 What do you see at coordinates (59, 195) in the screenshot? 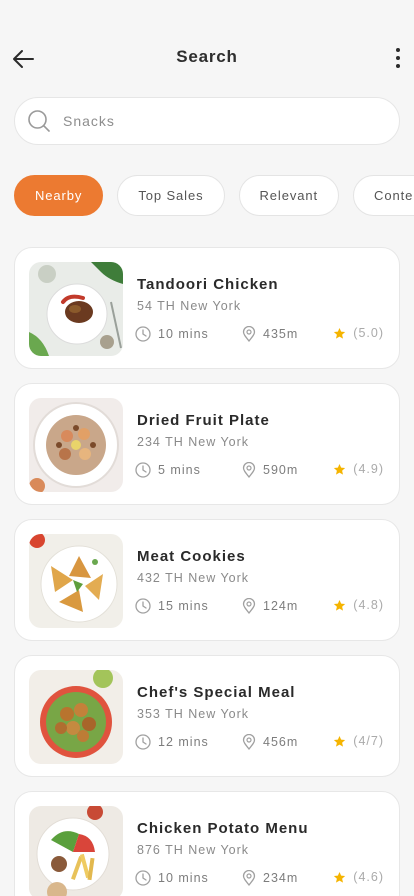
I see `chip-nearby: Nearby` at bounding box center [59, 195].